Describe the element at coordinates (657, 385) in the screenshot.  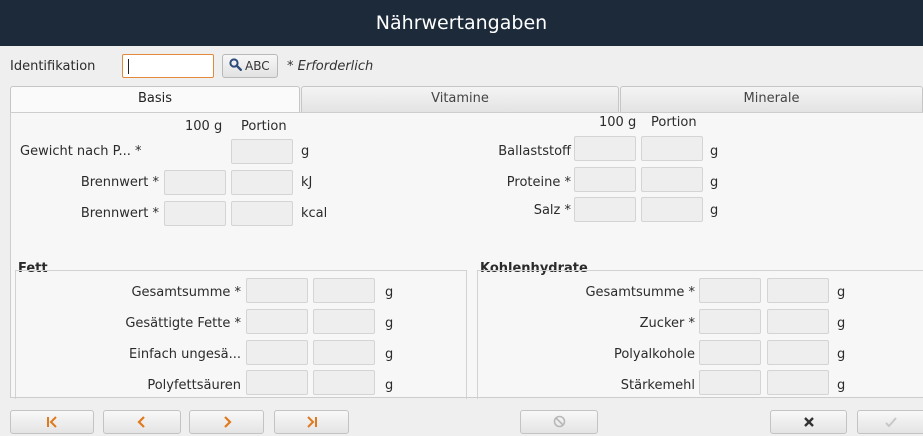
I see `label-staerkemehl: Stärkemehl` at that location.